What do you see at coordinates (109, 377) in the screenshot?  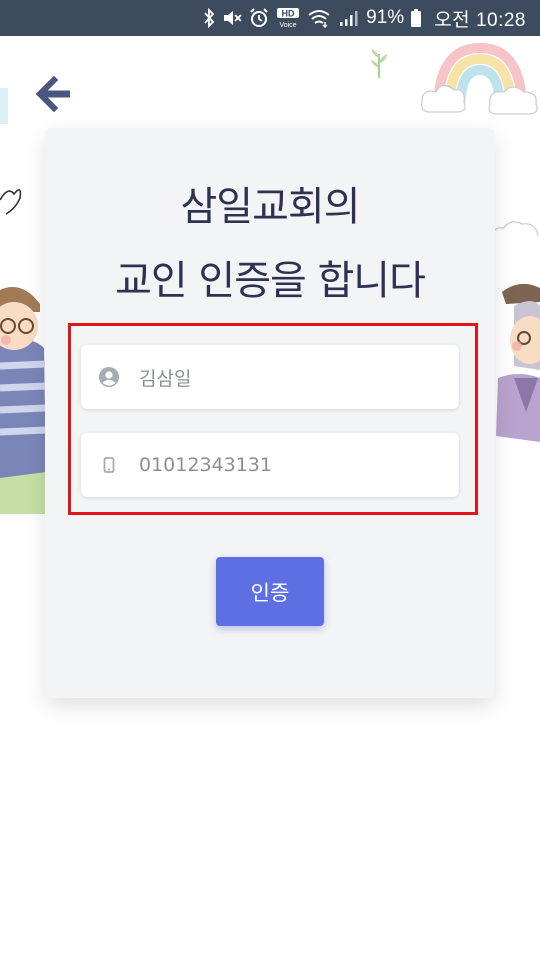 I see `user-circle-icon` at bounding box center [109, 377].